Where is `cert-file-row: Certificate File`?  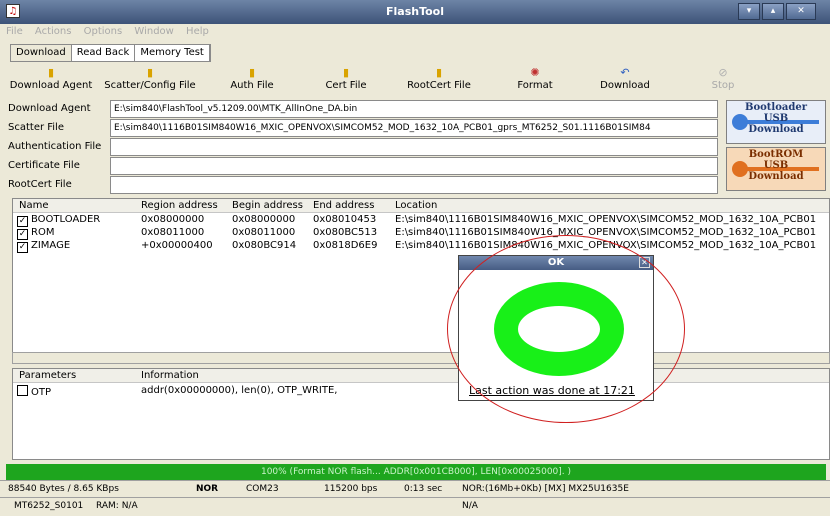
cert-file-row: Certificate File is located at coordinates (363, 166).